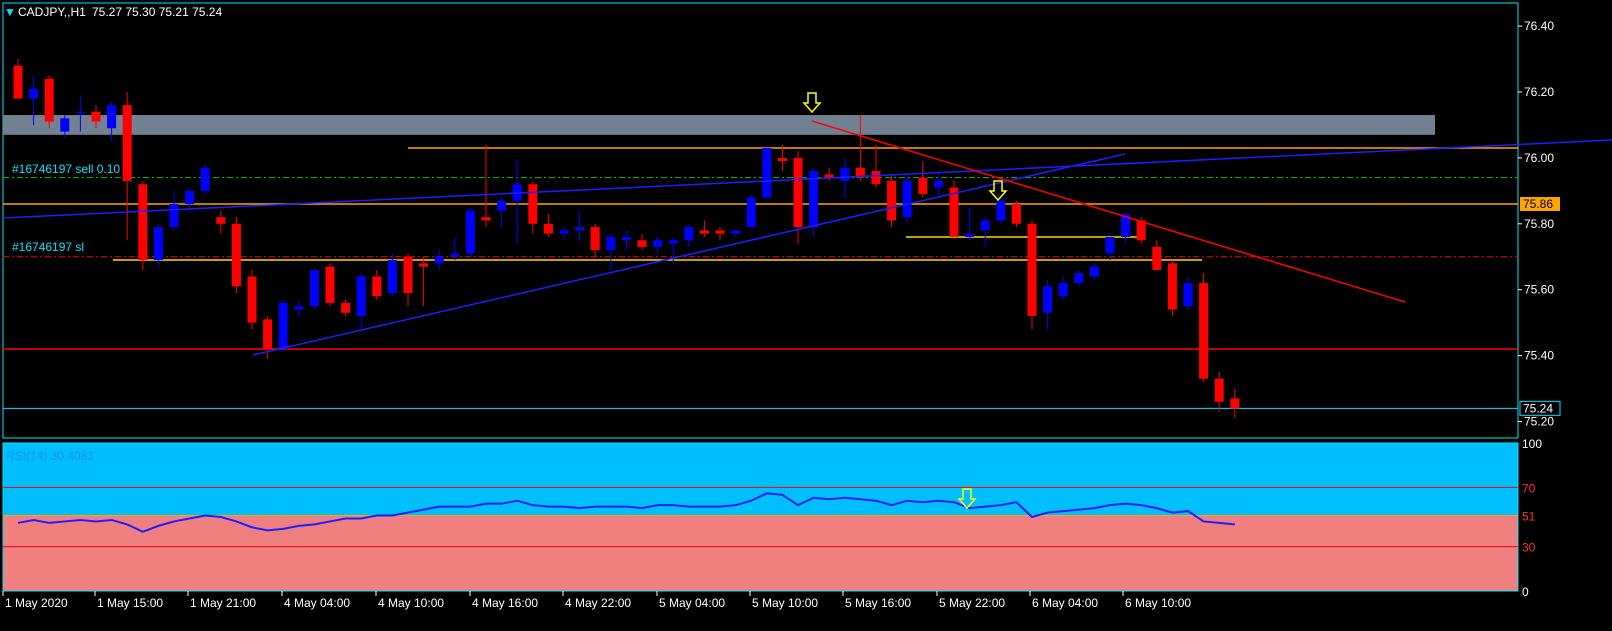 This screenshot has height=631, width=1612. Describe the element at coordinates (1529, 488) in the screenshot. I see `rsi-tick-label: 70` at that location.